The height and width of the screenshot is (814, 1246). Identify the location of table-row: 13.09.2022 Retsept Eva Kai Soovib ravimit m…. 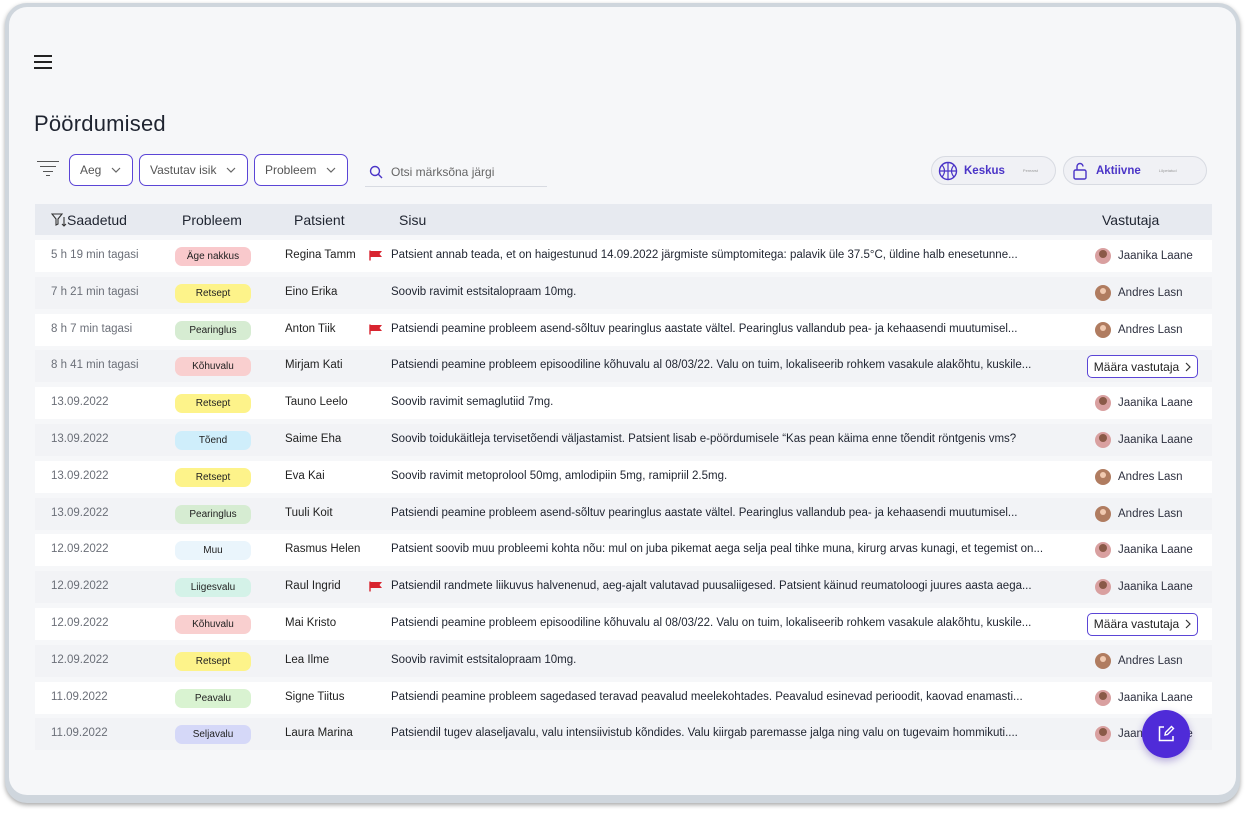
(623, 476).